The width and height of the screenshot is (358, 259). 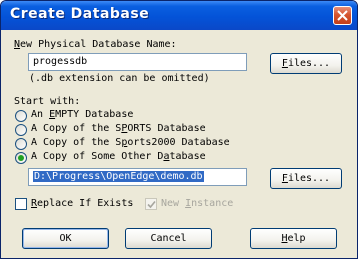 I want to click on replace-if-exists-label: Replace If Exists, so click(x=82, y=203).